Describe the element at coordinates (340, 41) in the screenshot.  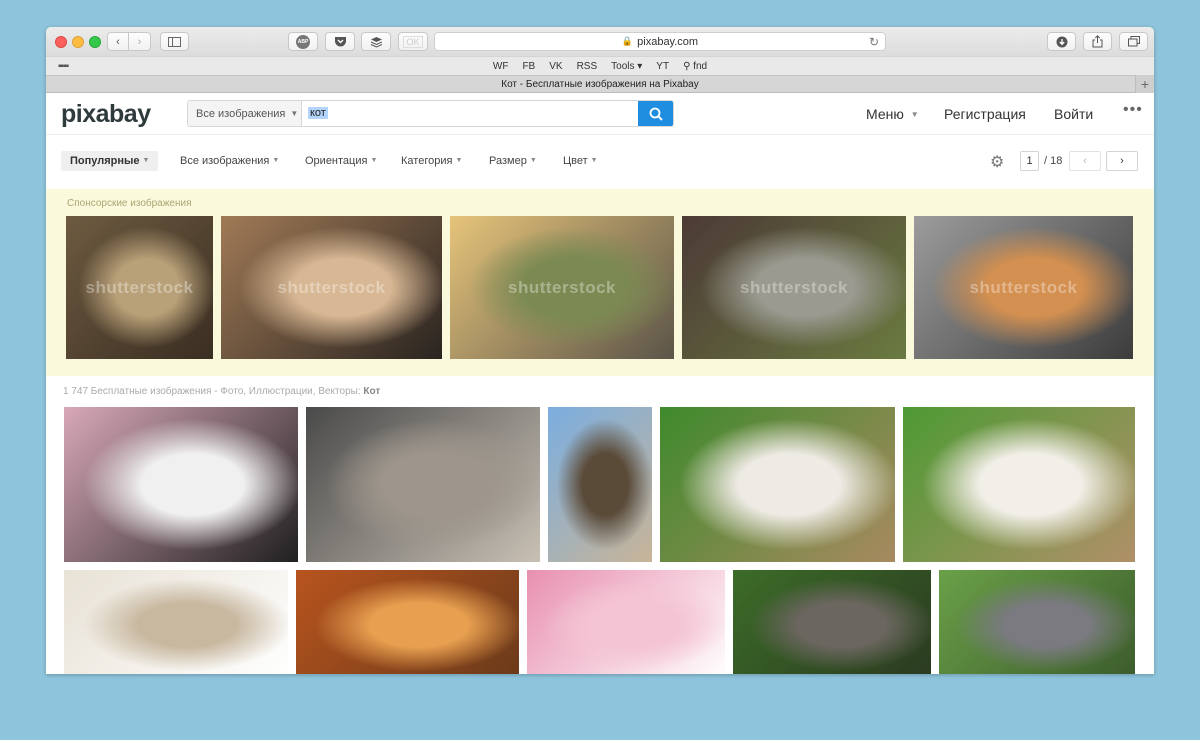
I see `pocket-extension-button` at that location.